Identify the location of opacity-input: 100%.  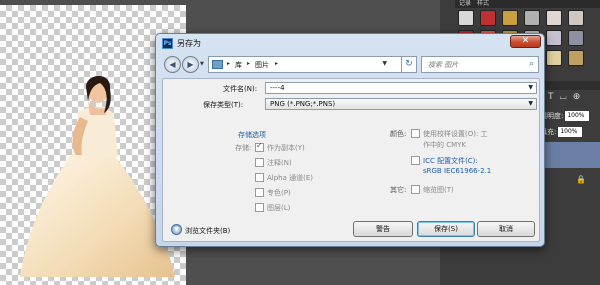
(577, 116).